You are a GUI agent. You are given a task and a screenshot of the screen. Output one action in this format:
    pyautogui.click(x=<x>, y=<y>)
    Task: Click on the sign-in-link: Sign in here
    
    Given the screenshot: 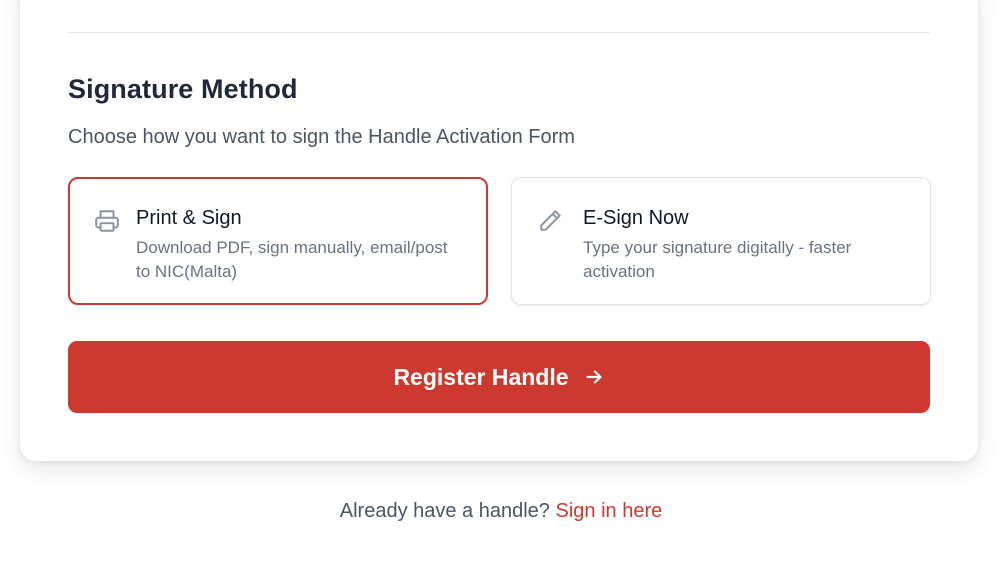 What is the action you would take?
    pyautogui.click(x=608, y=511)
    